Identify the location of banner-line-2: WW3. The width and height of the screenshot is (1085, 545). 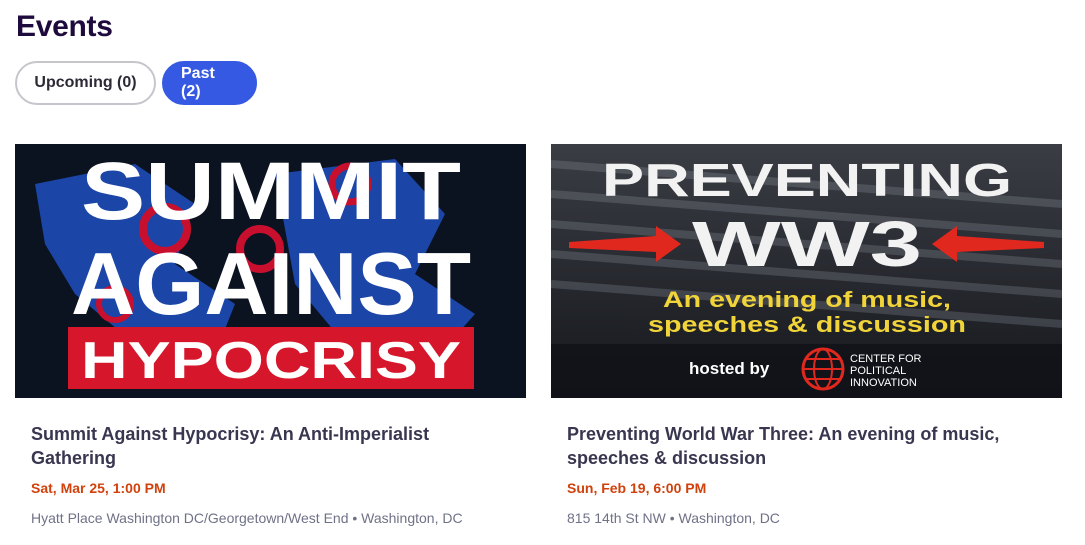
(807, 244).